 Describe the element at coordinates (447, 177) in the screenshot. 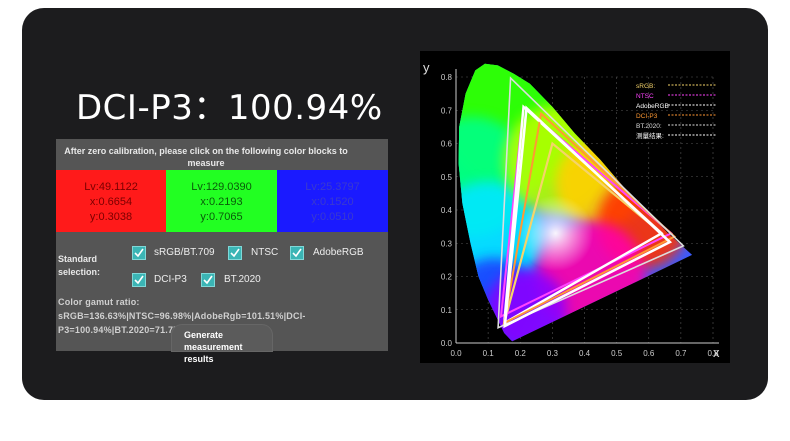

I see `y-tick-label: 0.5` at that location.